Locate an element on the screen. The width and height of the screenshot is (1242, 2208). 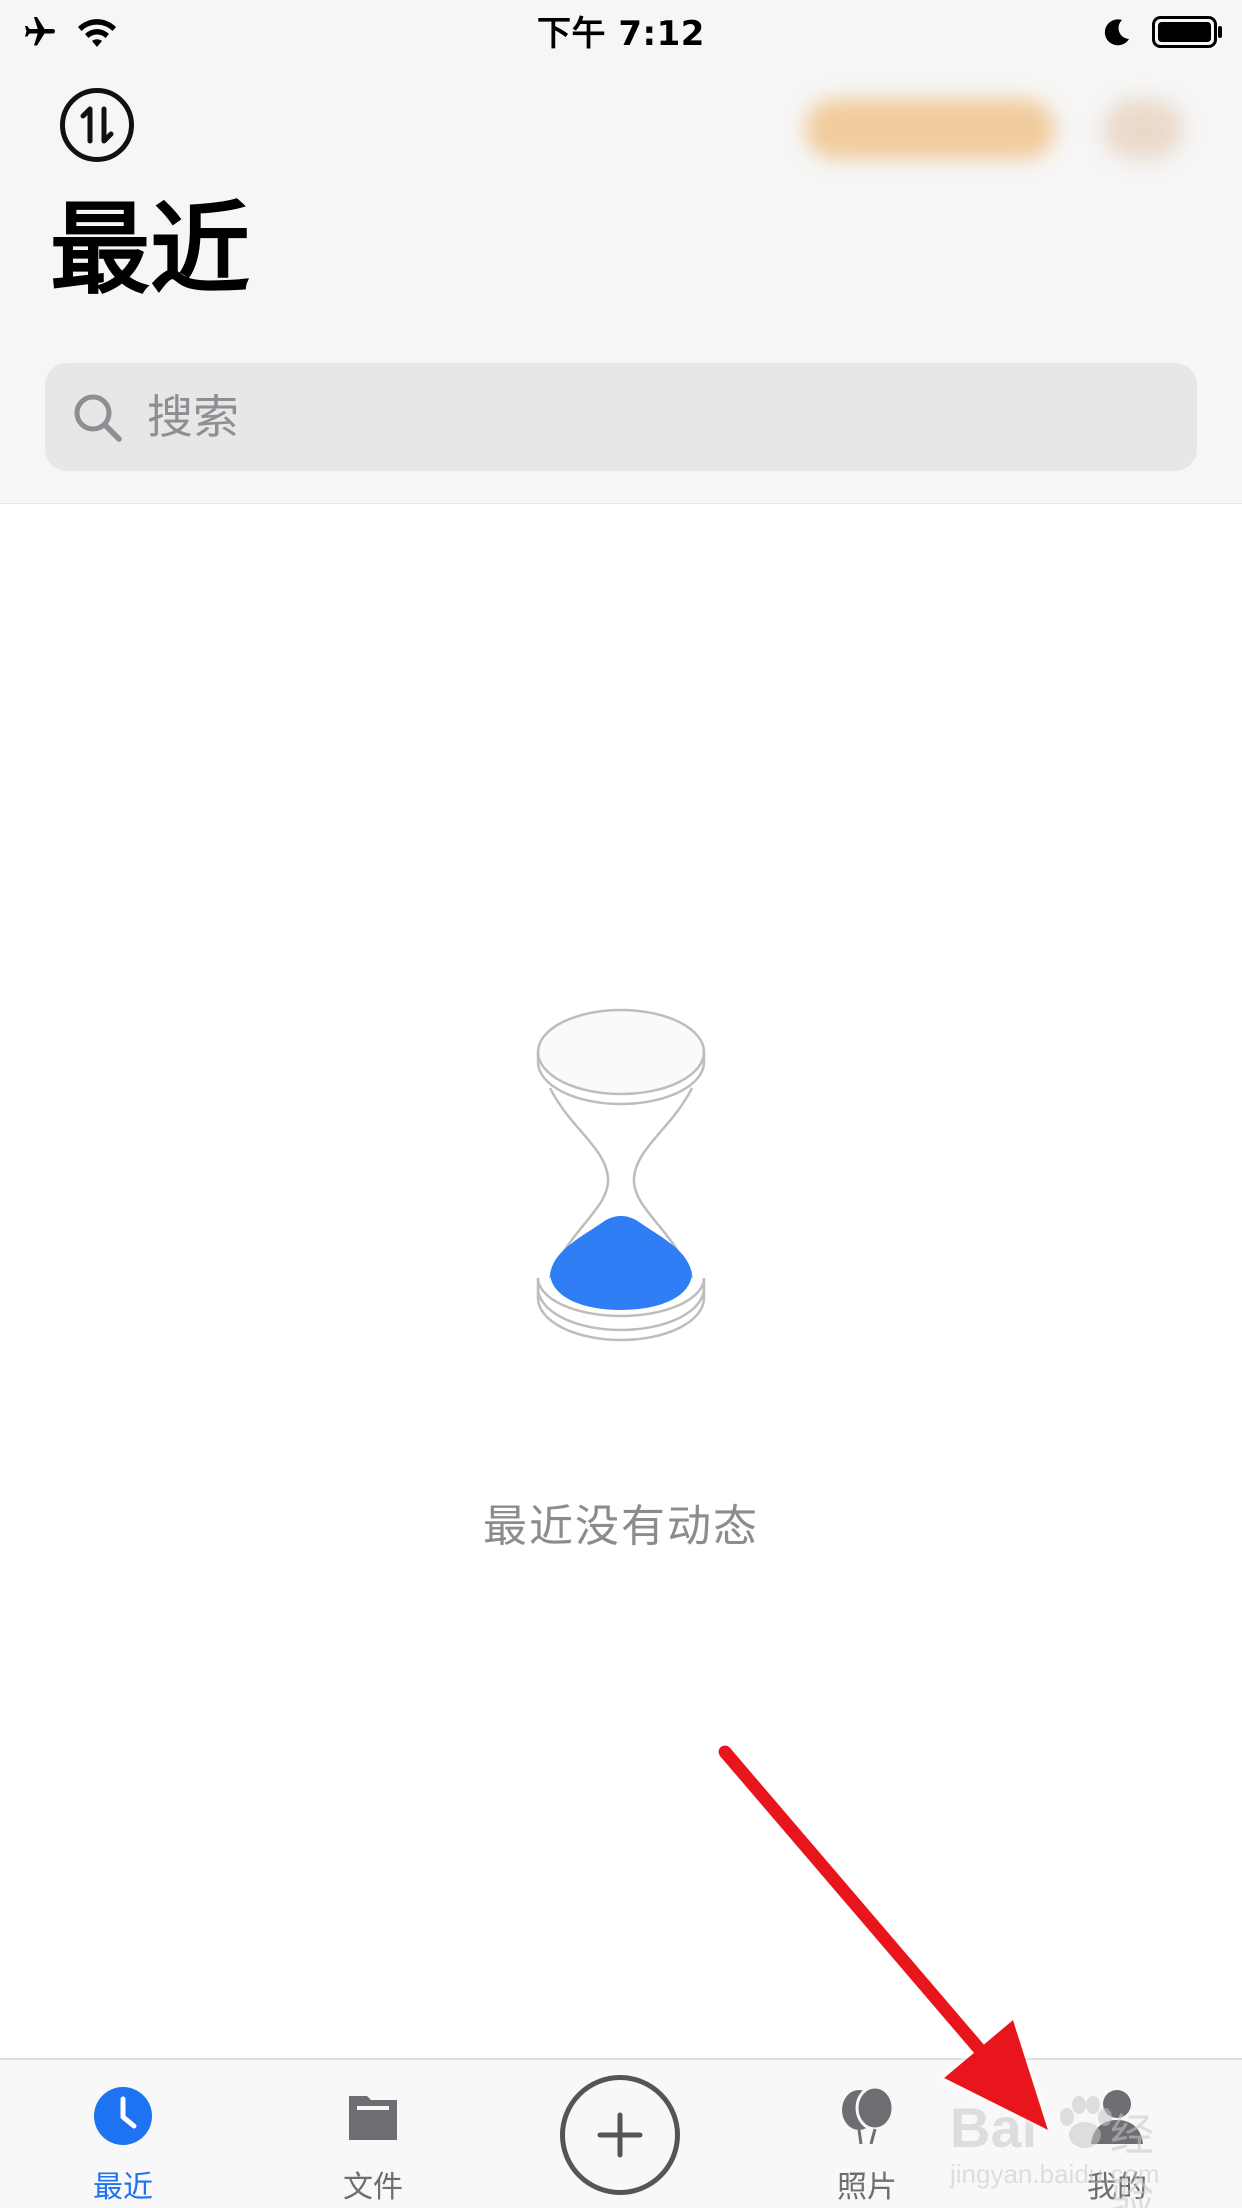
tab-files-label: 文件 is located at coordinates (373, 2187).